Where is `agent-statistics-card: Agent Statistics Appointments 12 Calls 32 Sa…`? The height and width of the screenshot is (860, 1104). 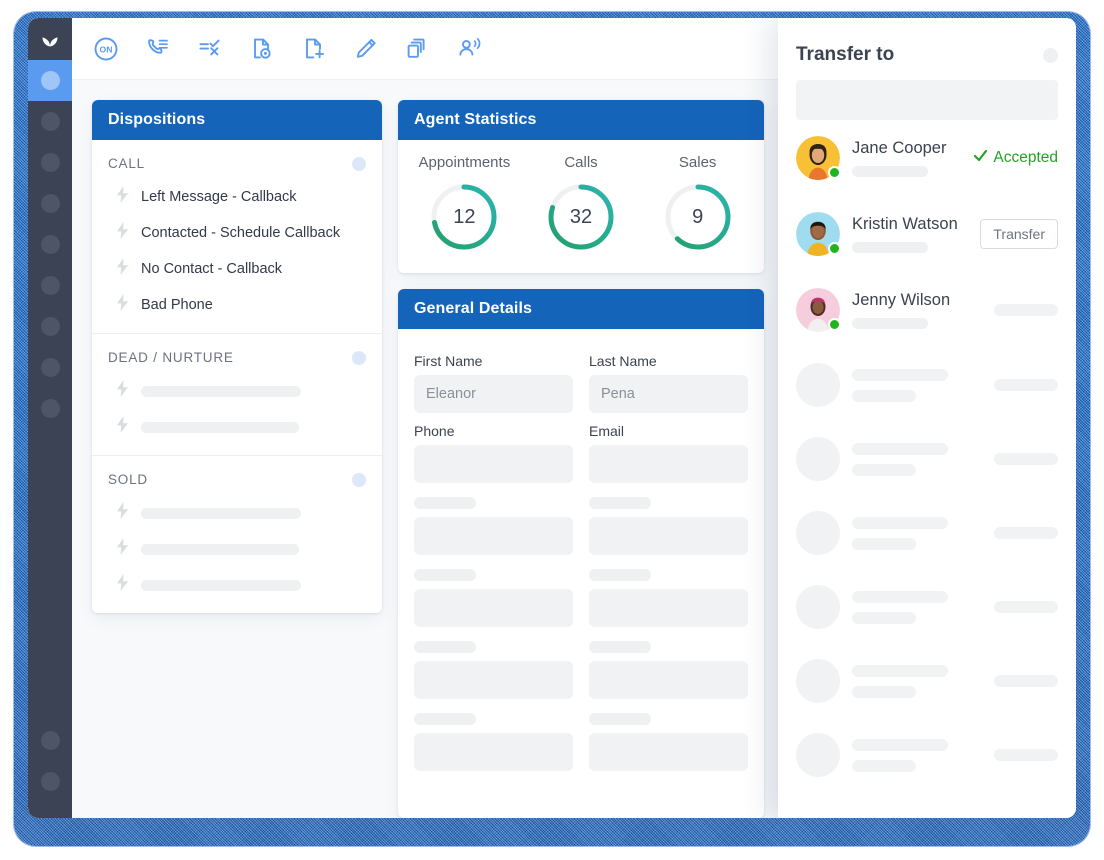
agent-statistics-card: Agent Statistics Appointments 12 Calls 32 Sa… is located at coordinates (581, 186).